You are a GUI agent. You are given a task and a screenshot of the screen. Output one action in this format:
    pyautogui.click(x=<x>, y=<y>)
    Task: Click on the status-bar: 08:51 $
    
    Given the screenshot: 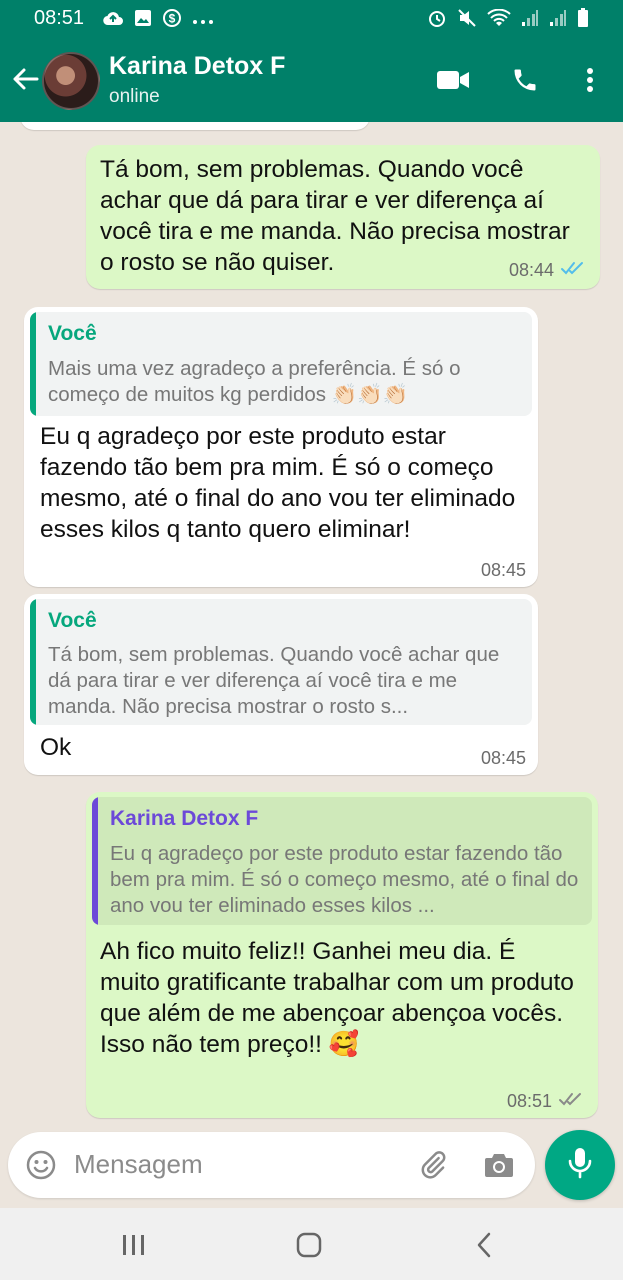 What is the action you would take?
    pyautogui.click(x=311, y=19)
    